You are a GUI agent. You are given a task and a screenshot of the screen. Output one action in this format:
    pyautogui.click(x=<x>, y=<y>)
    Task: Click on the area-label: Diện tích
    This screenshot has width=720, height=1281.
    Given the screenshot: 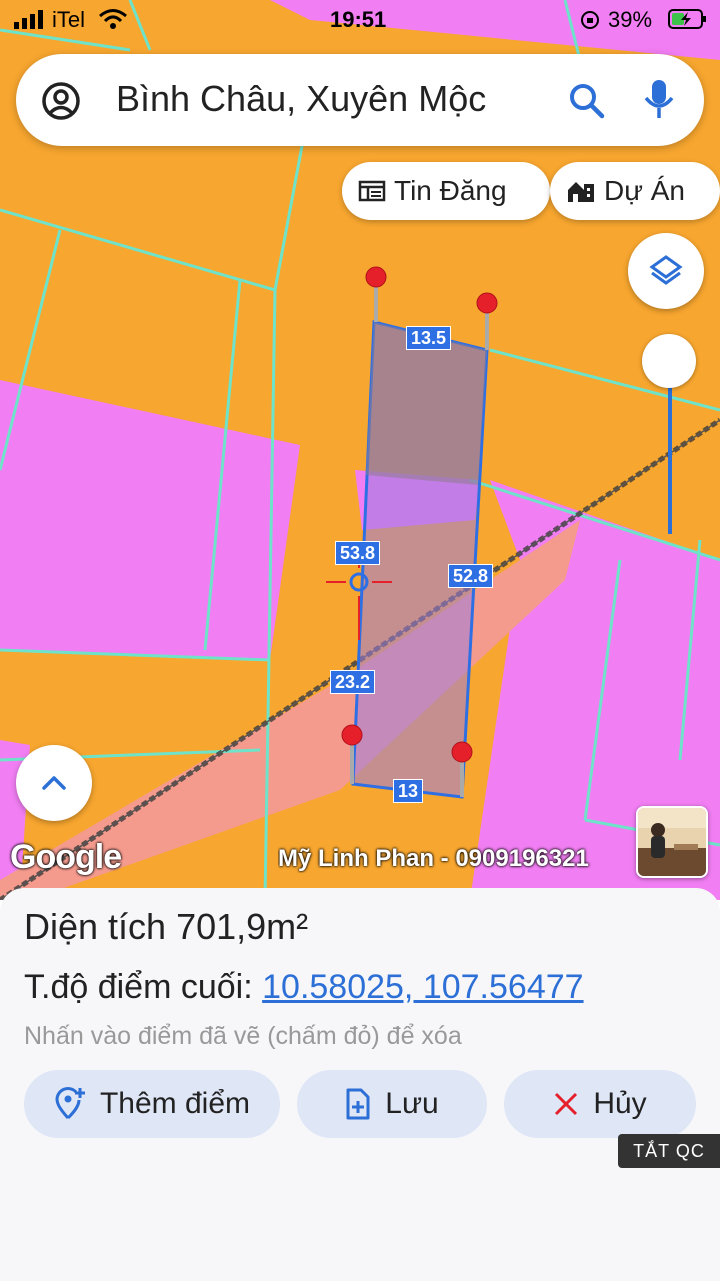 What is the action you would take?
    pyautogui.click(x=95, y=926)
    